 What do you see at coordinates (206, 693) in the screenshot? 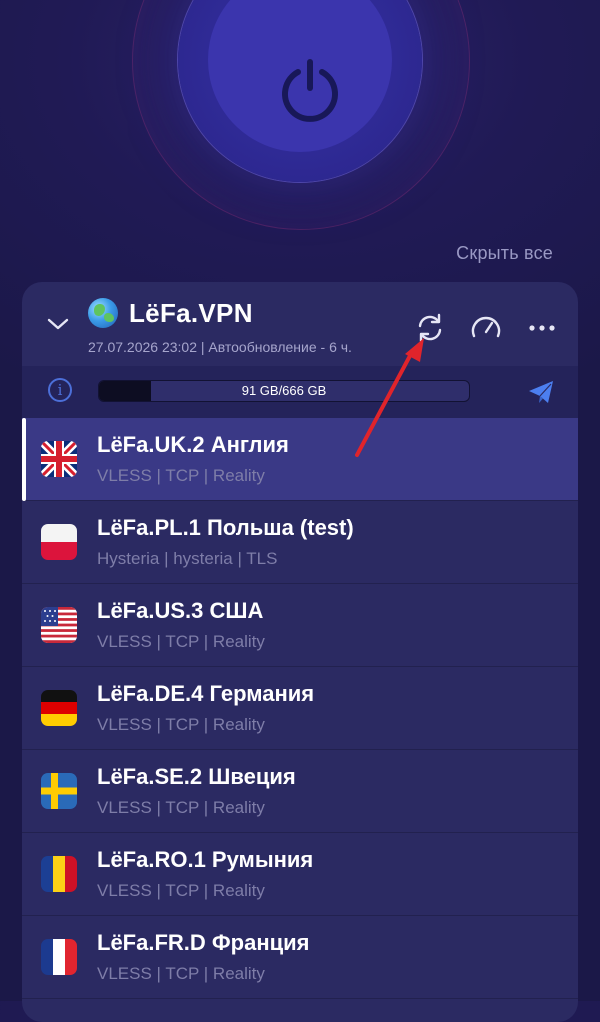
I see `server-name: LёFa.DE.4 Германия` at bounding box center [206, 693].